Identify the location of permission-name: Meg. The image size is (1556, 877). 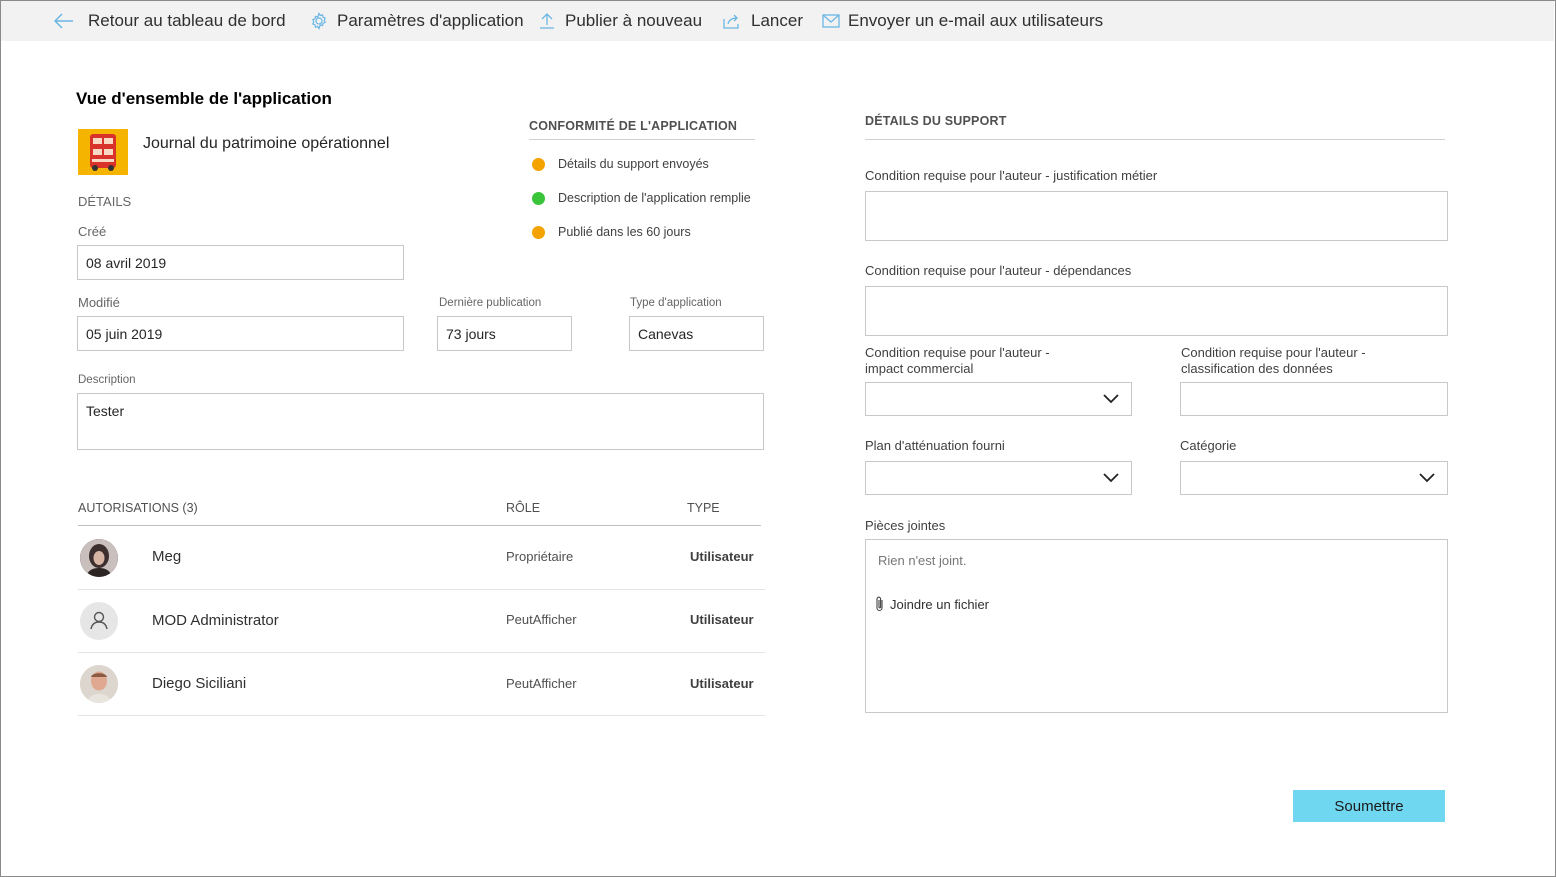
(167, 556).